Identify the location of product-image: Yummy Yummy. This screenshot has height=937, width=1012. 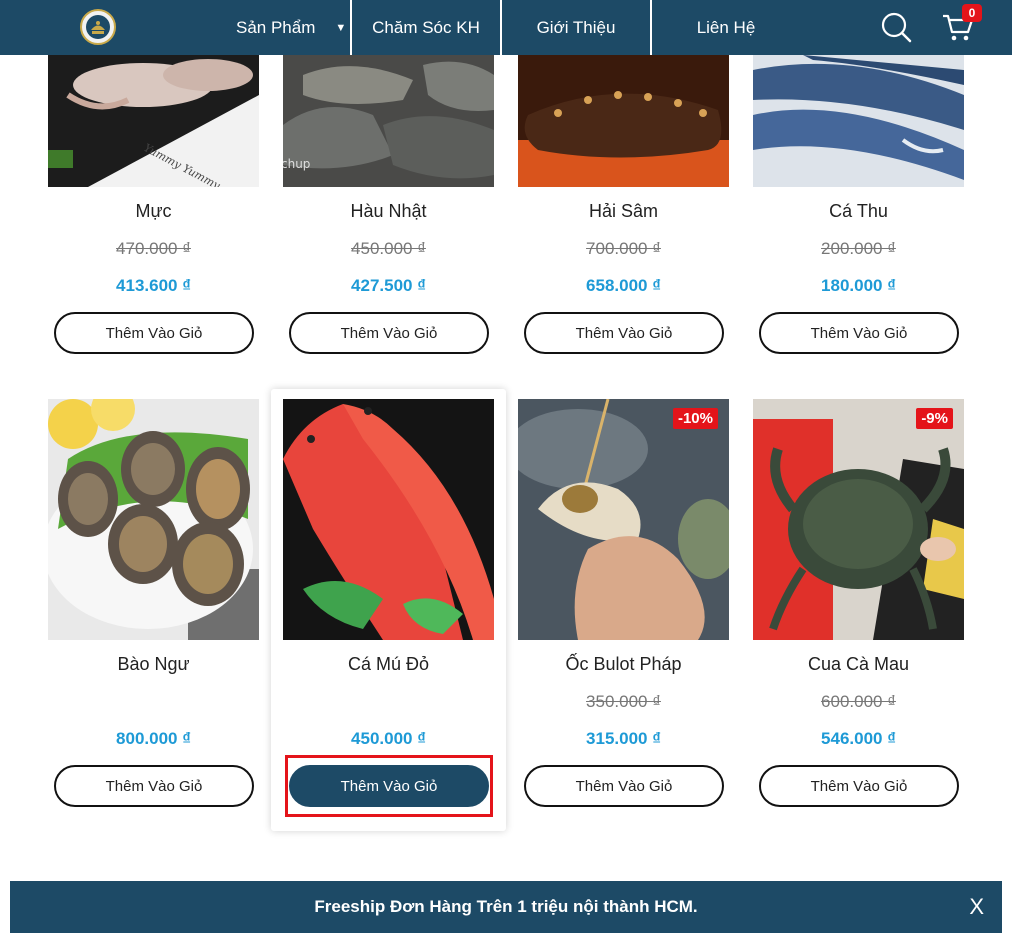
(153, 121).